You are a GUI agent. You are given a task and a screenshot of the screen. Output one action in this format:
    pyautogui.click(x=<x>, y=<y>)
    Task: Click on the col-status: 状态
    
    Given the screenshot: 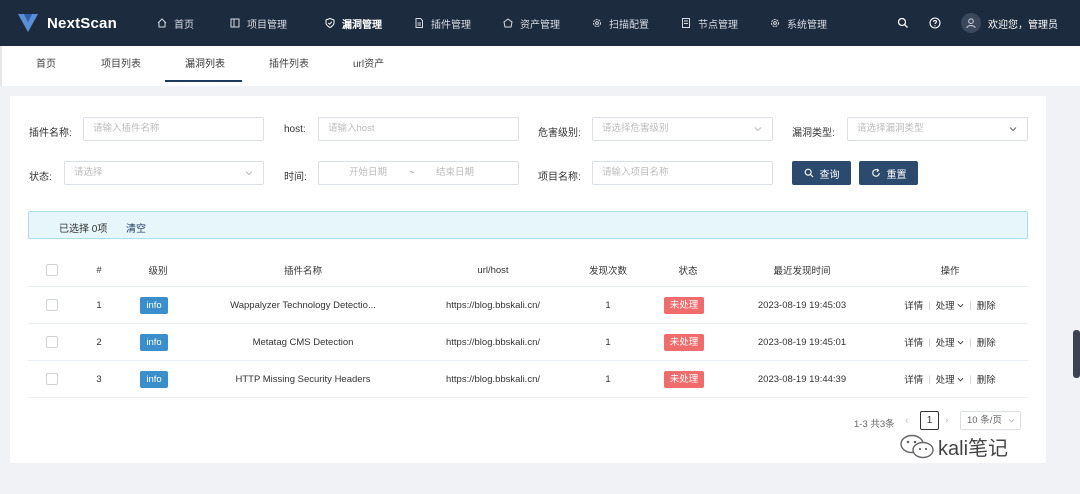 What is the action you would take?
    pyautogui.click(x=688, y=271)
    